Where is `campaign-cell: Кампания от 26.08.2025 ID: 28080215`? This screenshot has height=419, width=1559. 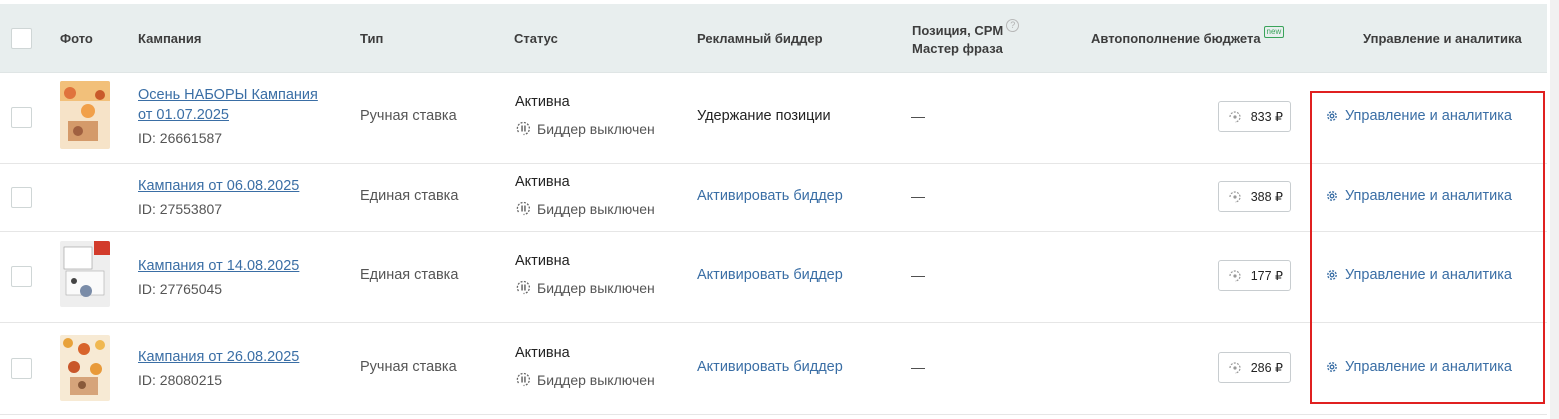 campaign-cell: Кампания от 26.08.2025 ID: 28080215 is located at coordinates (218, 368).